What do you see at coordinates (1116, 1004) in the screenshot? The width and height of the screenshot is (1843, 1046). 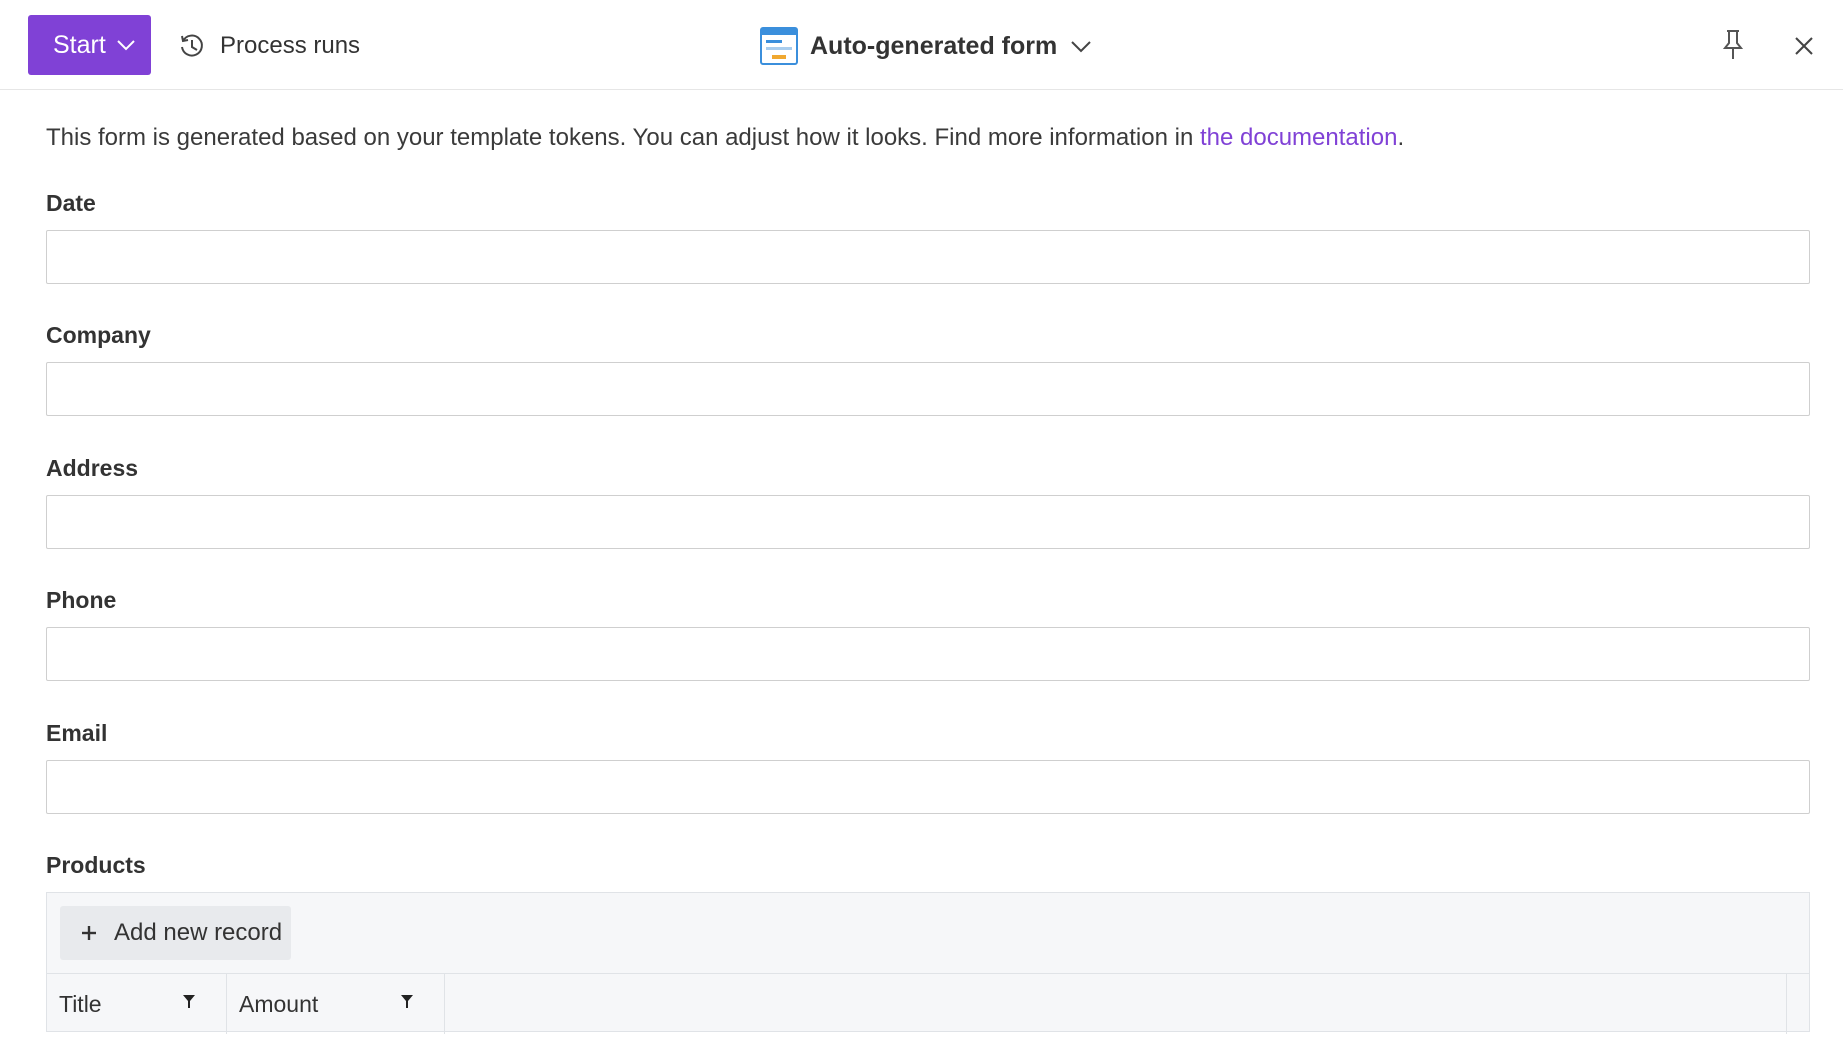 I see `column-header-empty` at bounding box center [1116, 1004].